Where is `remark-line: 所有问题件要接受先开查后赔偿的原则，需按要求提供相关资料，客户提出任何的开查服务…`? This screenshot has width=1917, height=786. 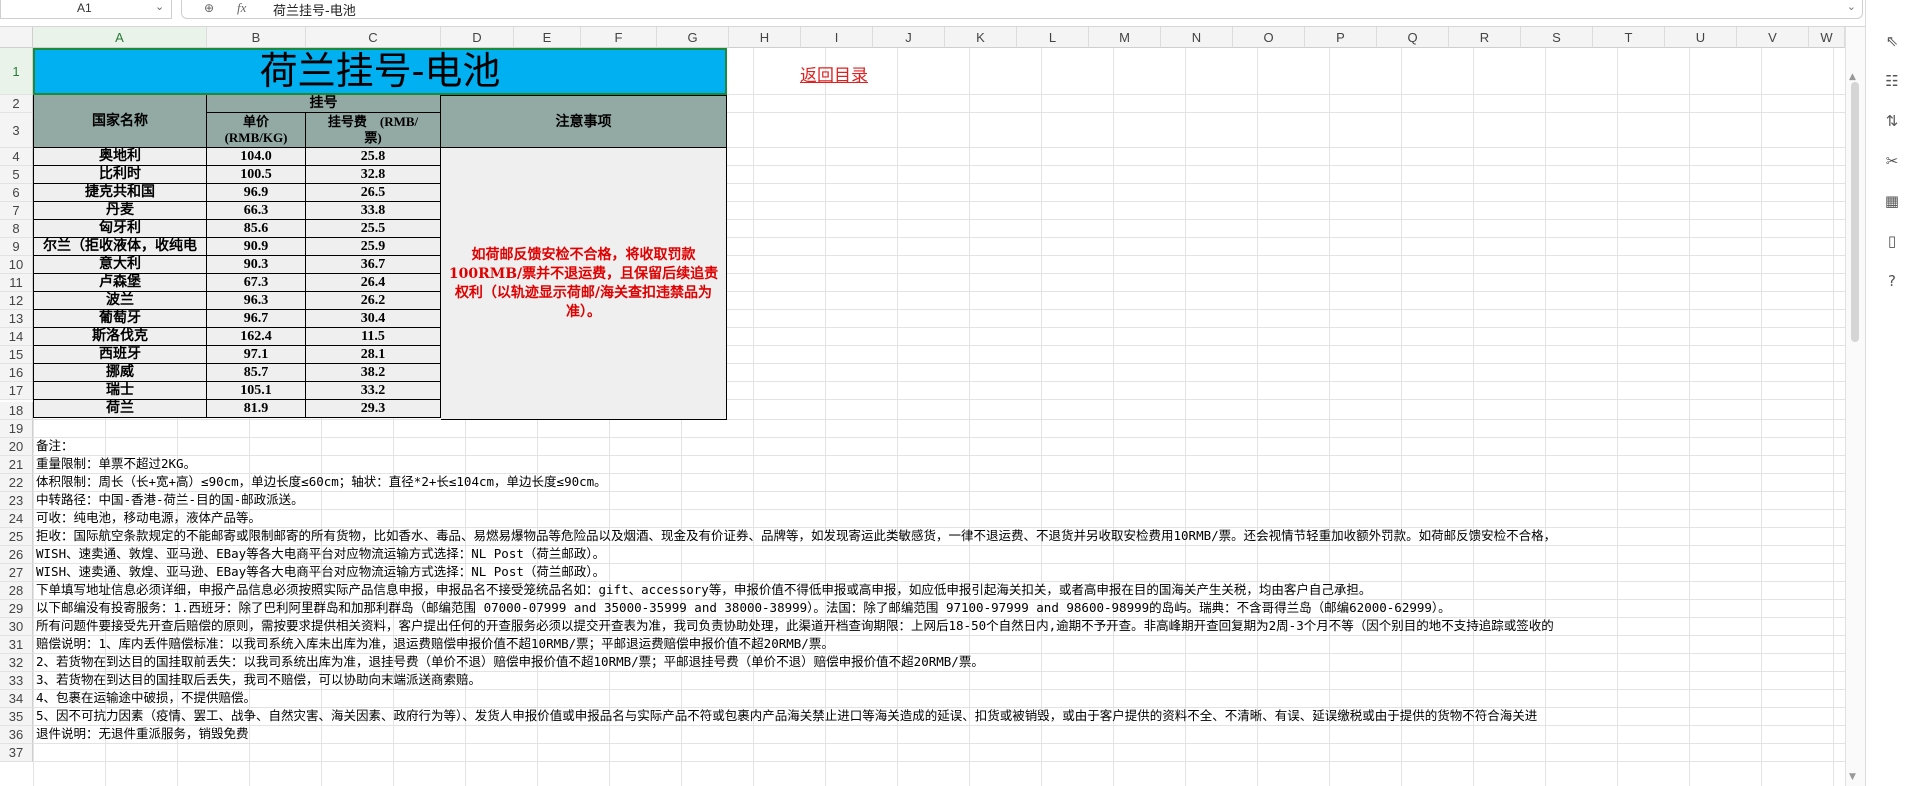
remark-line: 所有问题件要接受先开查后赔偿的原则，需按要求提供相关资料，客户提出任何的开查服务… is located at coordinates (795, 626).